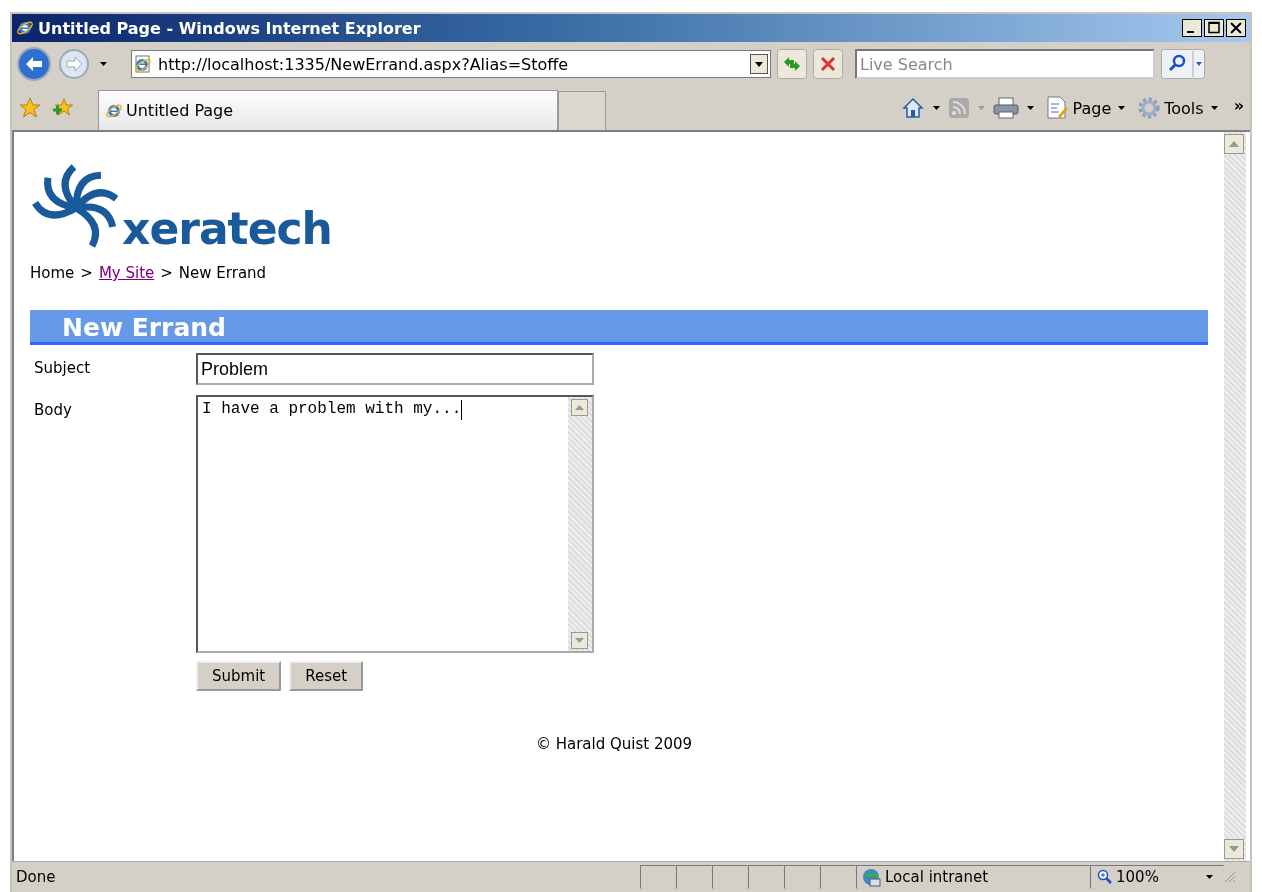 Image resolution: width=1262 pixels, height=892 pixels. Describe the element at coordinates (1149, 108) in the screenshot. I see `gear-icon` at that location.